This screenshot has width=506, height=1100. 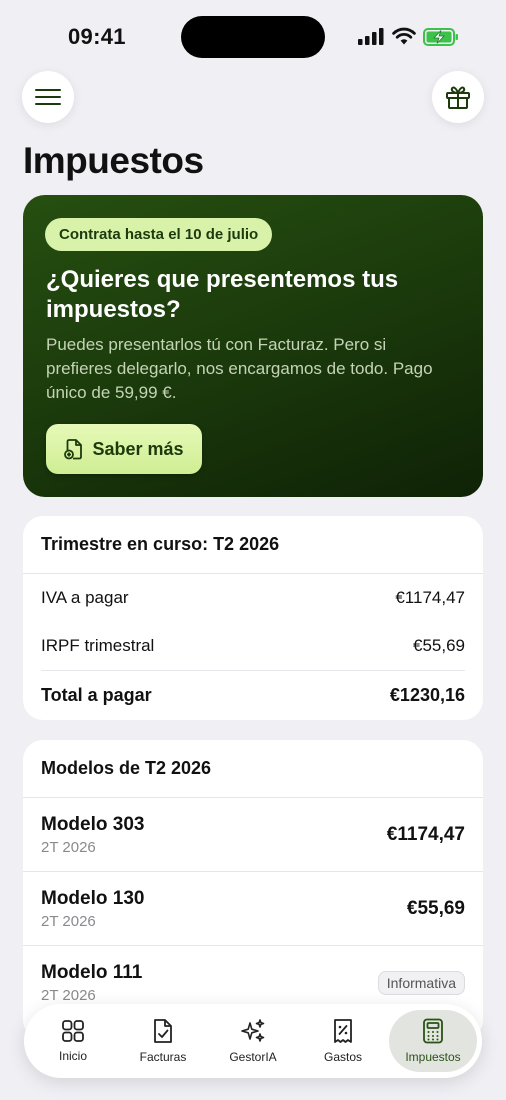 What do you see at coordinates (98, 645) in the screenshot?
I see `irpf-label: IRPF trimestral` at bounding box center [98, 645].